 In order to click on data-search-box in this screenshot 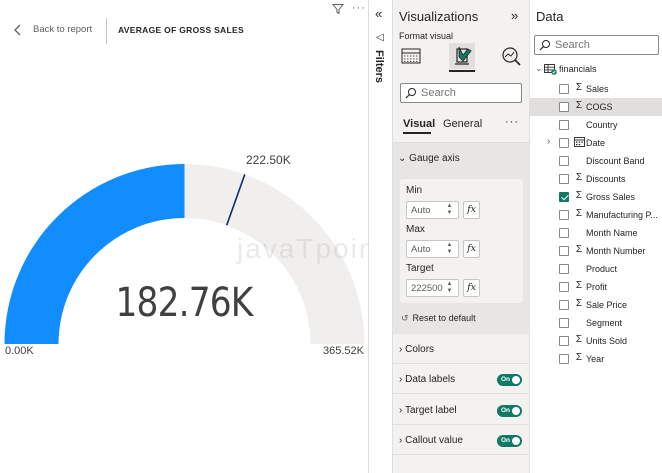, I will do `click(596, 45)`.